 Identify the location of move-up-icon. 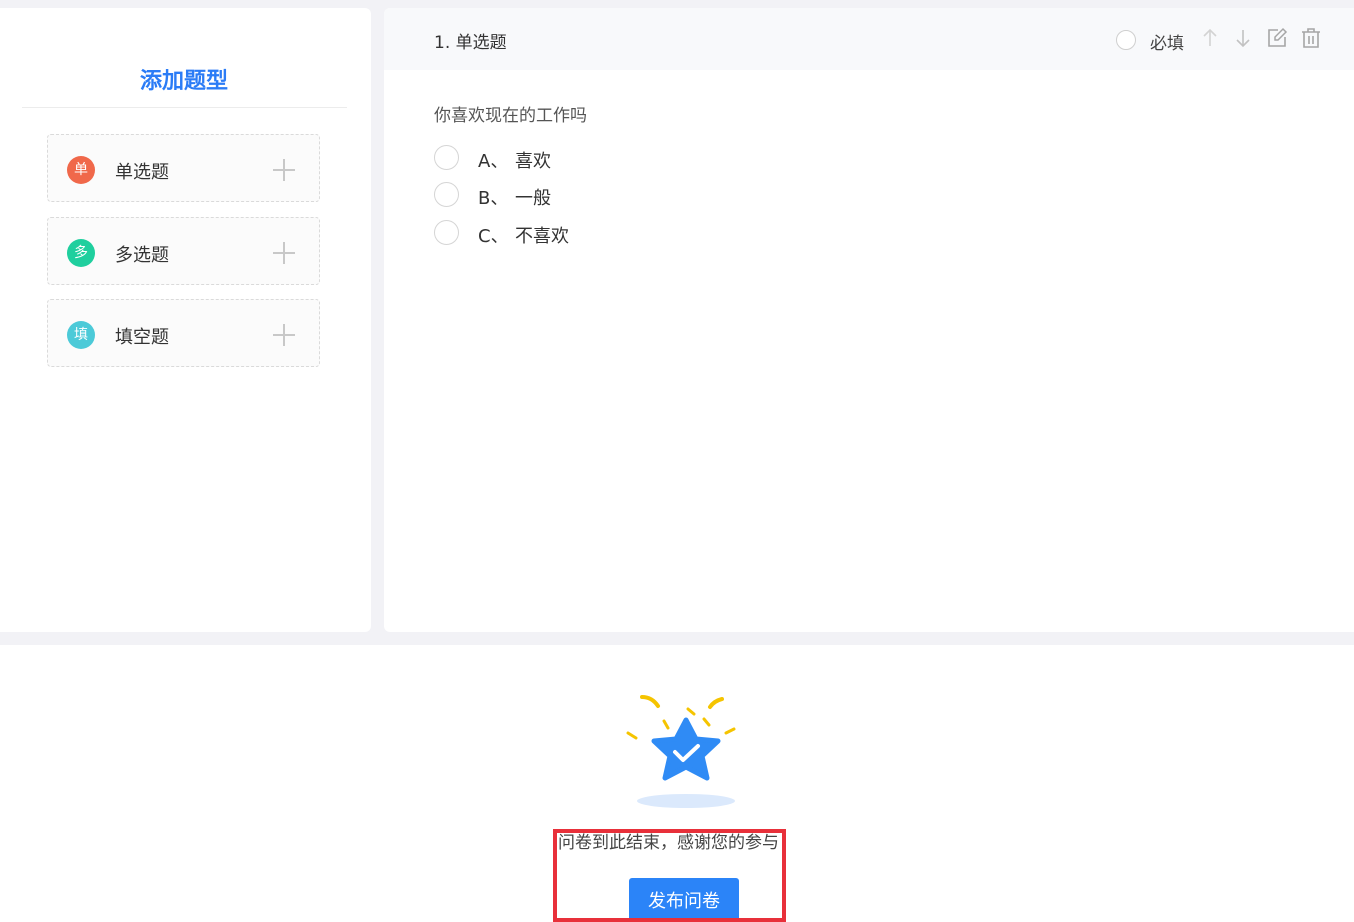
(1210, 38).